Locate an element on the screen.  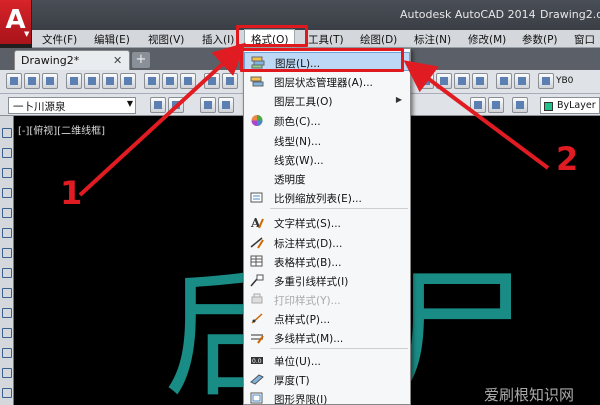
zoom-icon is located at coordinates (444, 81).